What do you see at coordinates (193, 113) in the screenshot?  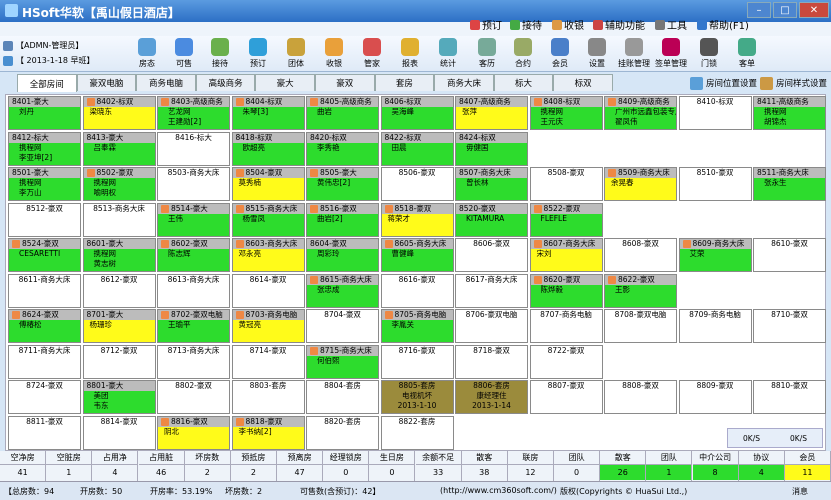 I see `room-card: 8403-高级商务 艺龙网 王建勋[2]` at bounding box center [193, 113].